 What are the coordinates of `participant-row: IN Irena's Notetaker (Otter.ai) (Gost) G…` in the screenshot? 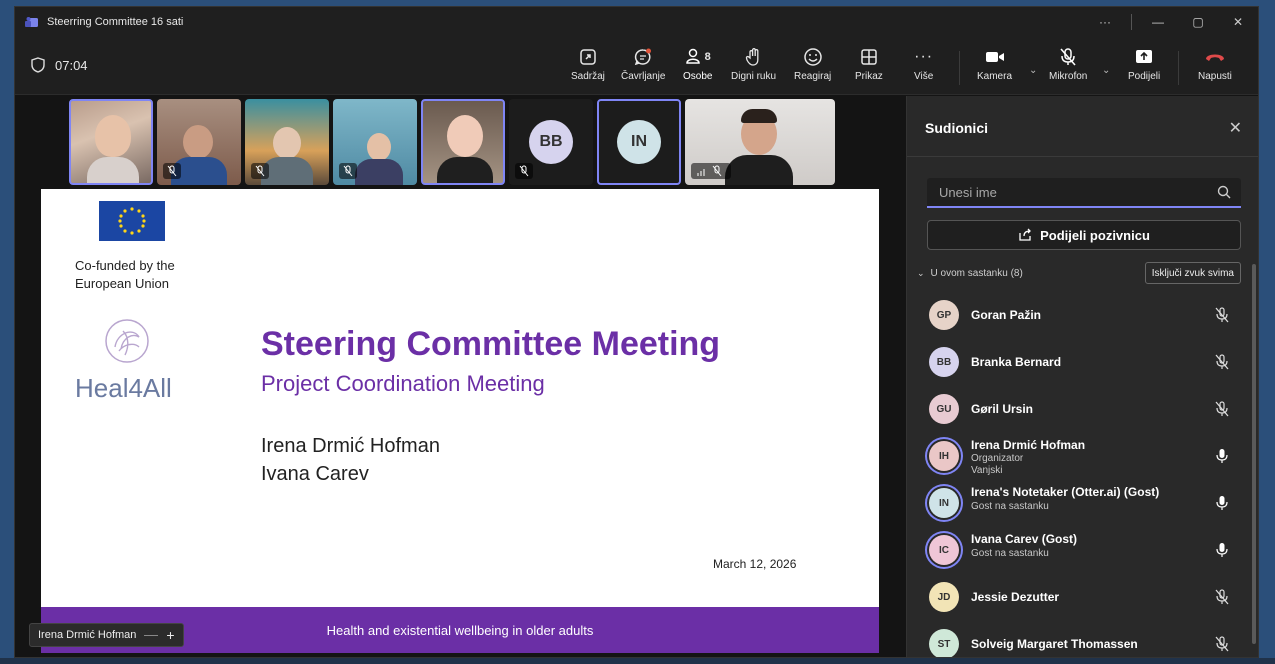 It's located at (1077, 503).